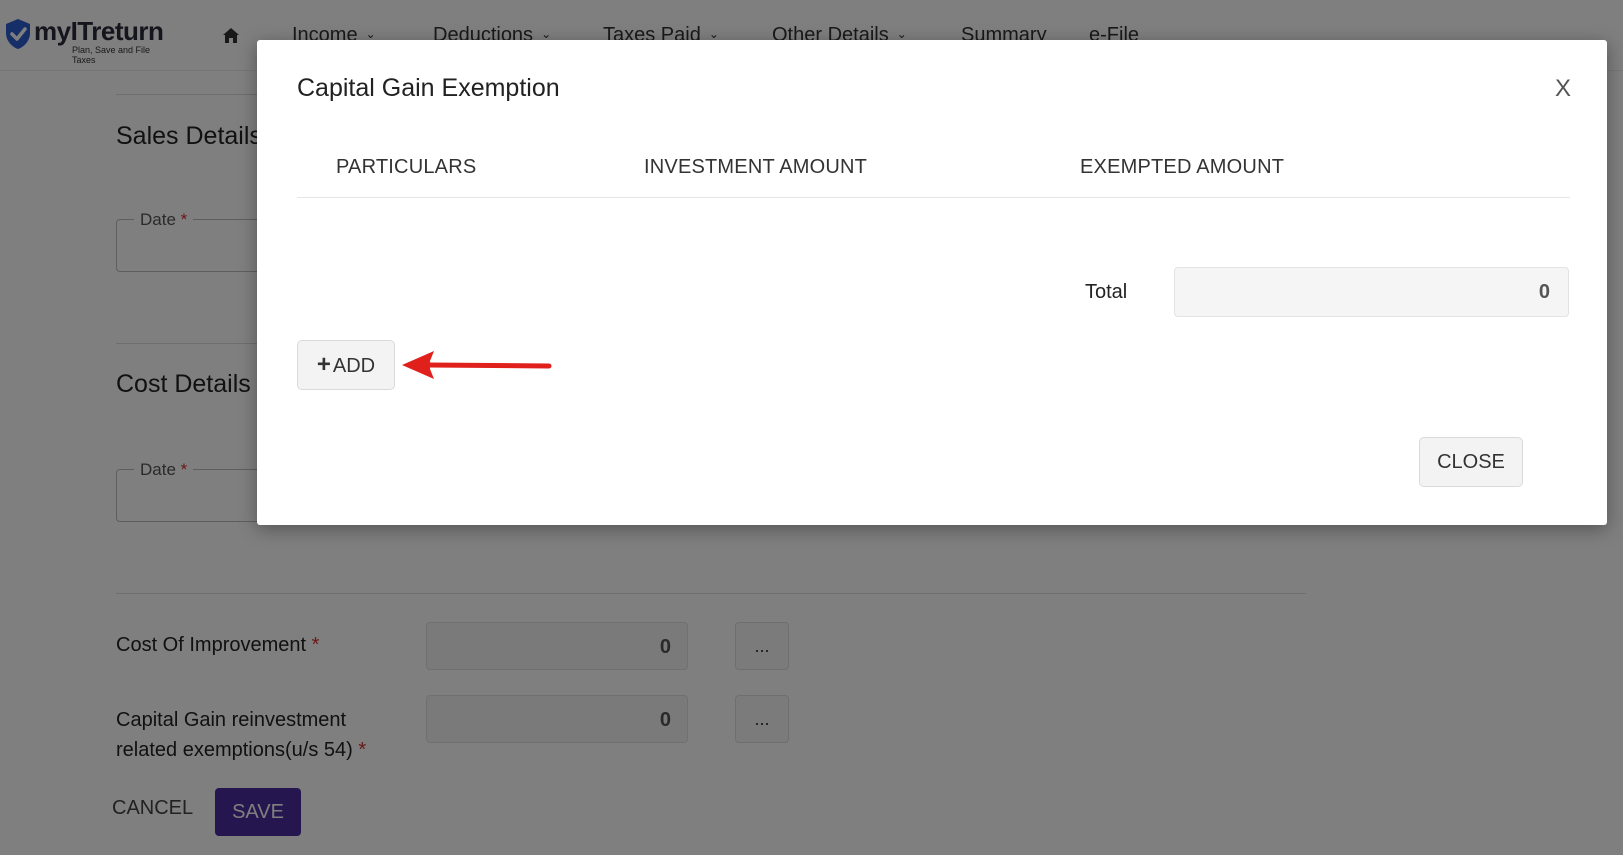 Image resolution: width=1623 pixels, height=855 pixels. I want to click on table-header-divider, so click(933, 197).